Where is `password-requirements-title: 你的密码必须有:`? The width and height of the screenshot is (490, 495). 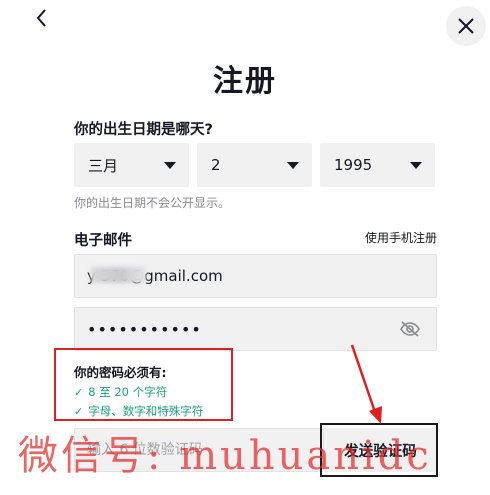
password-requirements-title: 你的密码必须有: is located at coordinates (120, 372).